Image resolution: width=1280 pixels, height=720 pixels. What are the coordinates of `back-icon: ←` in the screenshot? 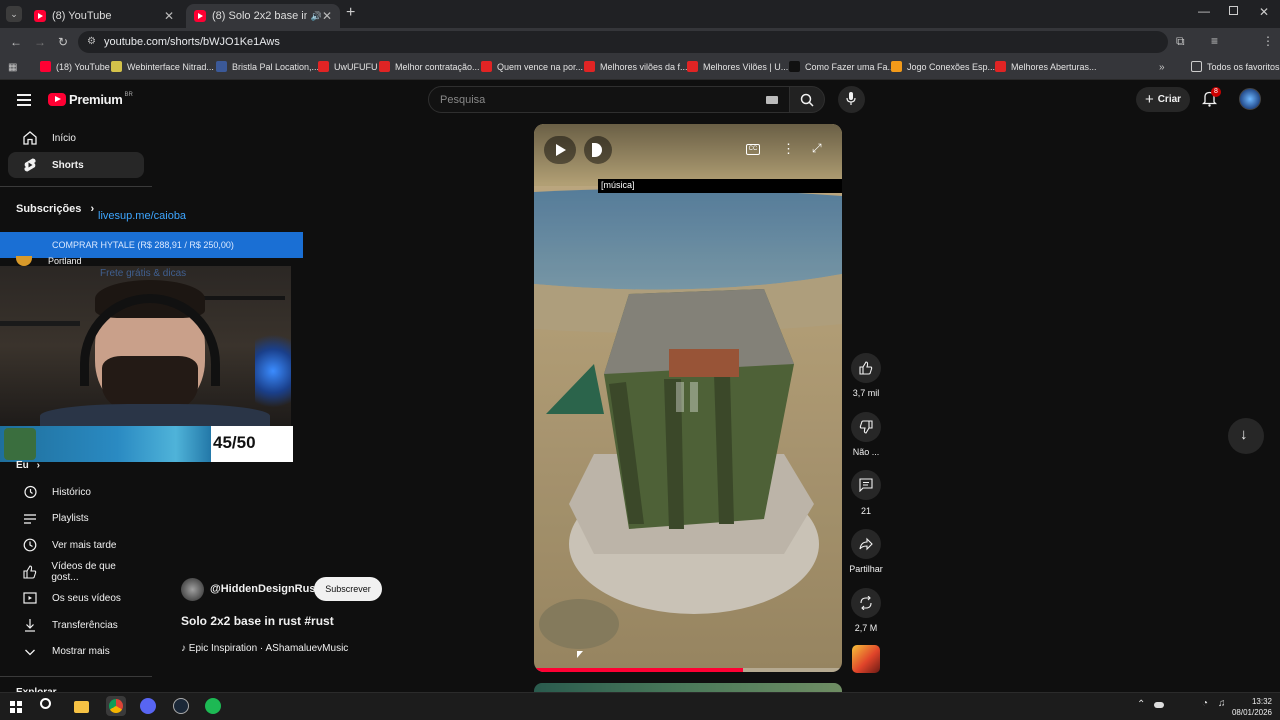 It's located at (16, 42).